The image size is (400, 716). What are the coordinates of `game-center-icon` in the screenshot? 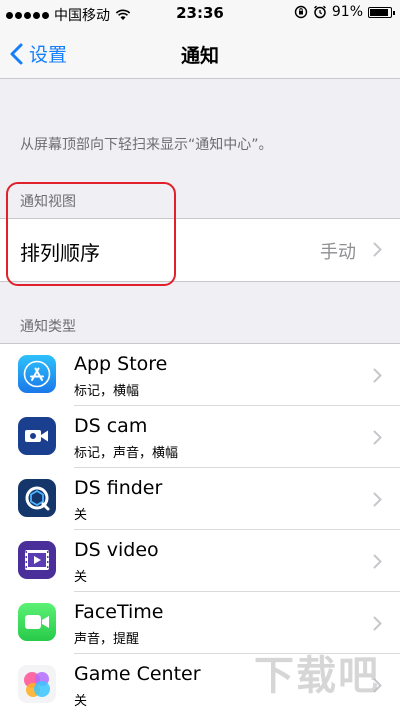 It's located at (37, 684).